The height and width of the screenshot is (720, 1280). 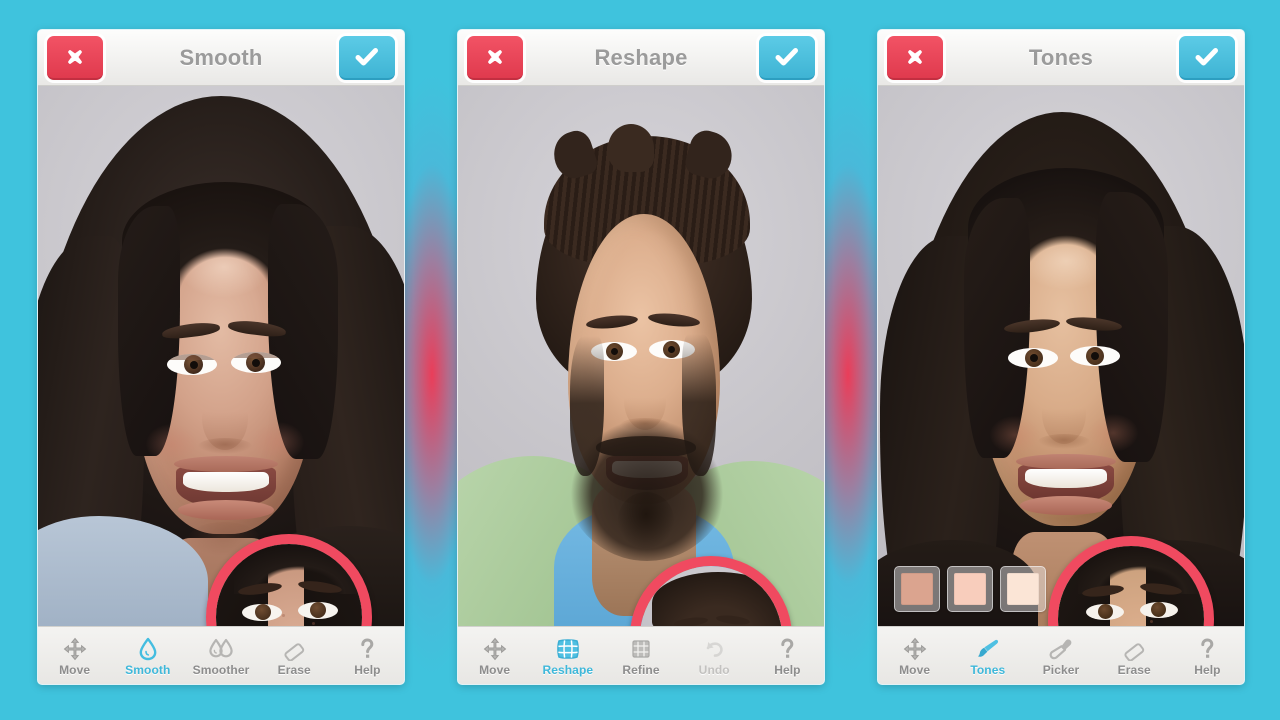 I want to click on page-title: Smooth, so click(x=221, y=57).